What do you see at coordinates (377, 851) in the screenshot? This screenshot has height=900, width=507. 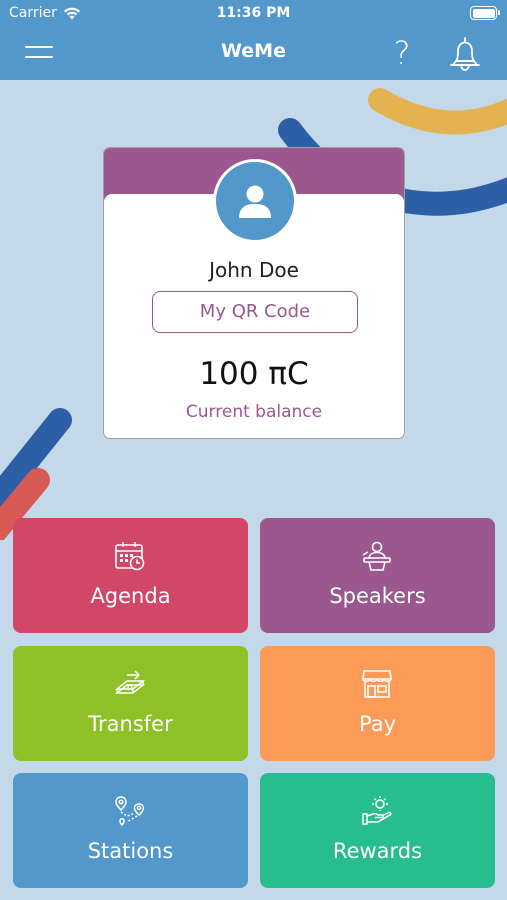 I see `rewards-label: Rewards` at bounding box center [377, 851].